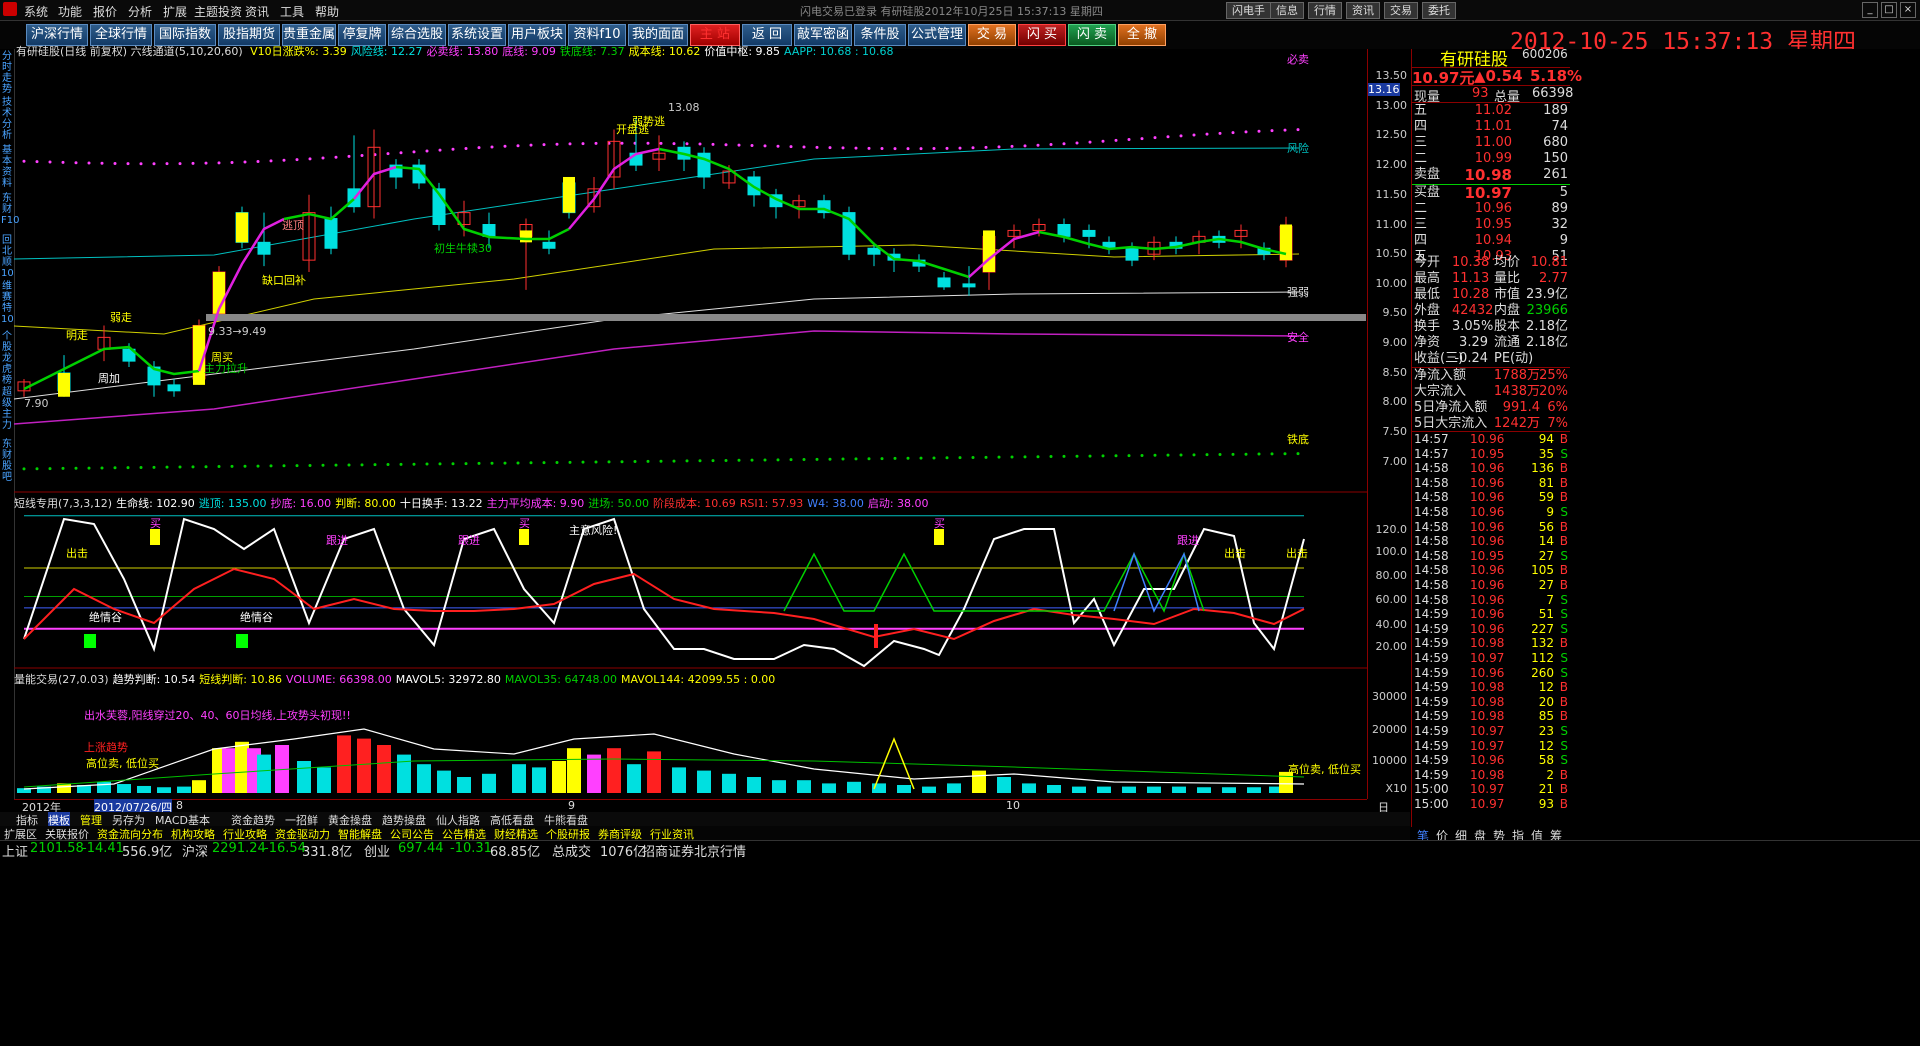 The height and width of the screenshot is (1046, 1920). Describe the element at coordinates (939, 523) in the screenshot. I see `label: 买` at that location.